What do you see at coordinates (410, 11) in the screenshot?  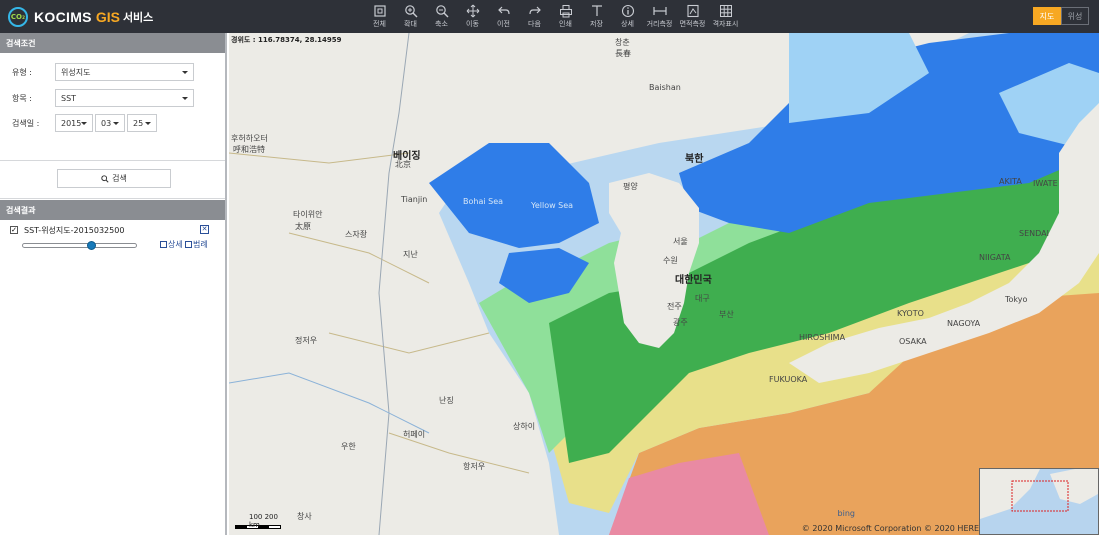 I see `zoom-in-icon` at bounding box center [410, 11].